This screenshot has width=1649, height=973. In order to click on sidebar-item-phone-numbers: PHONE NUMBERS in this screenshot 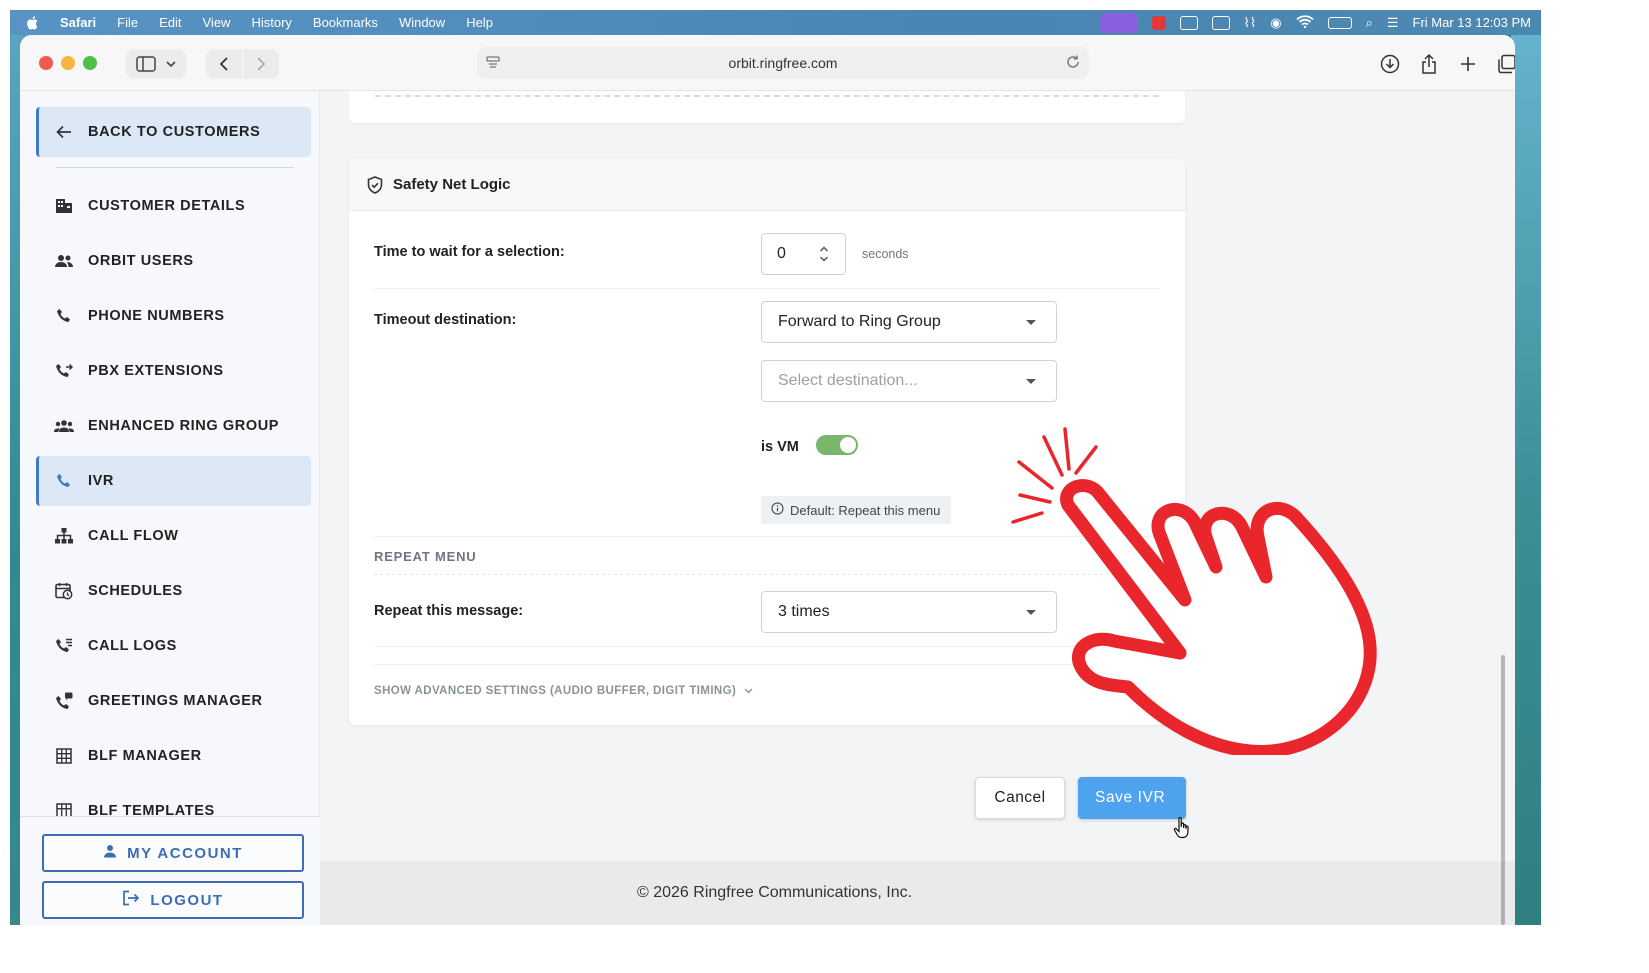, I will do `click(173, 316)`.